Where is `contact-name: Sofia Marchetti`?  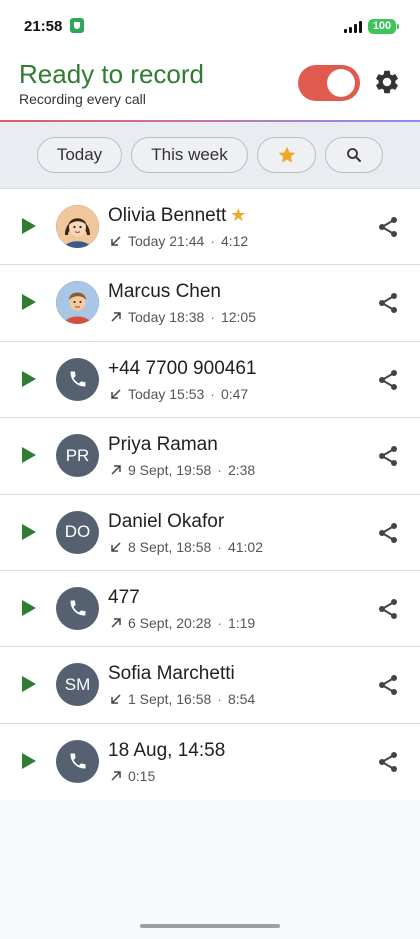
contact-name: Sofia Marchetti is located at coordinates (171, 674).